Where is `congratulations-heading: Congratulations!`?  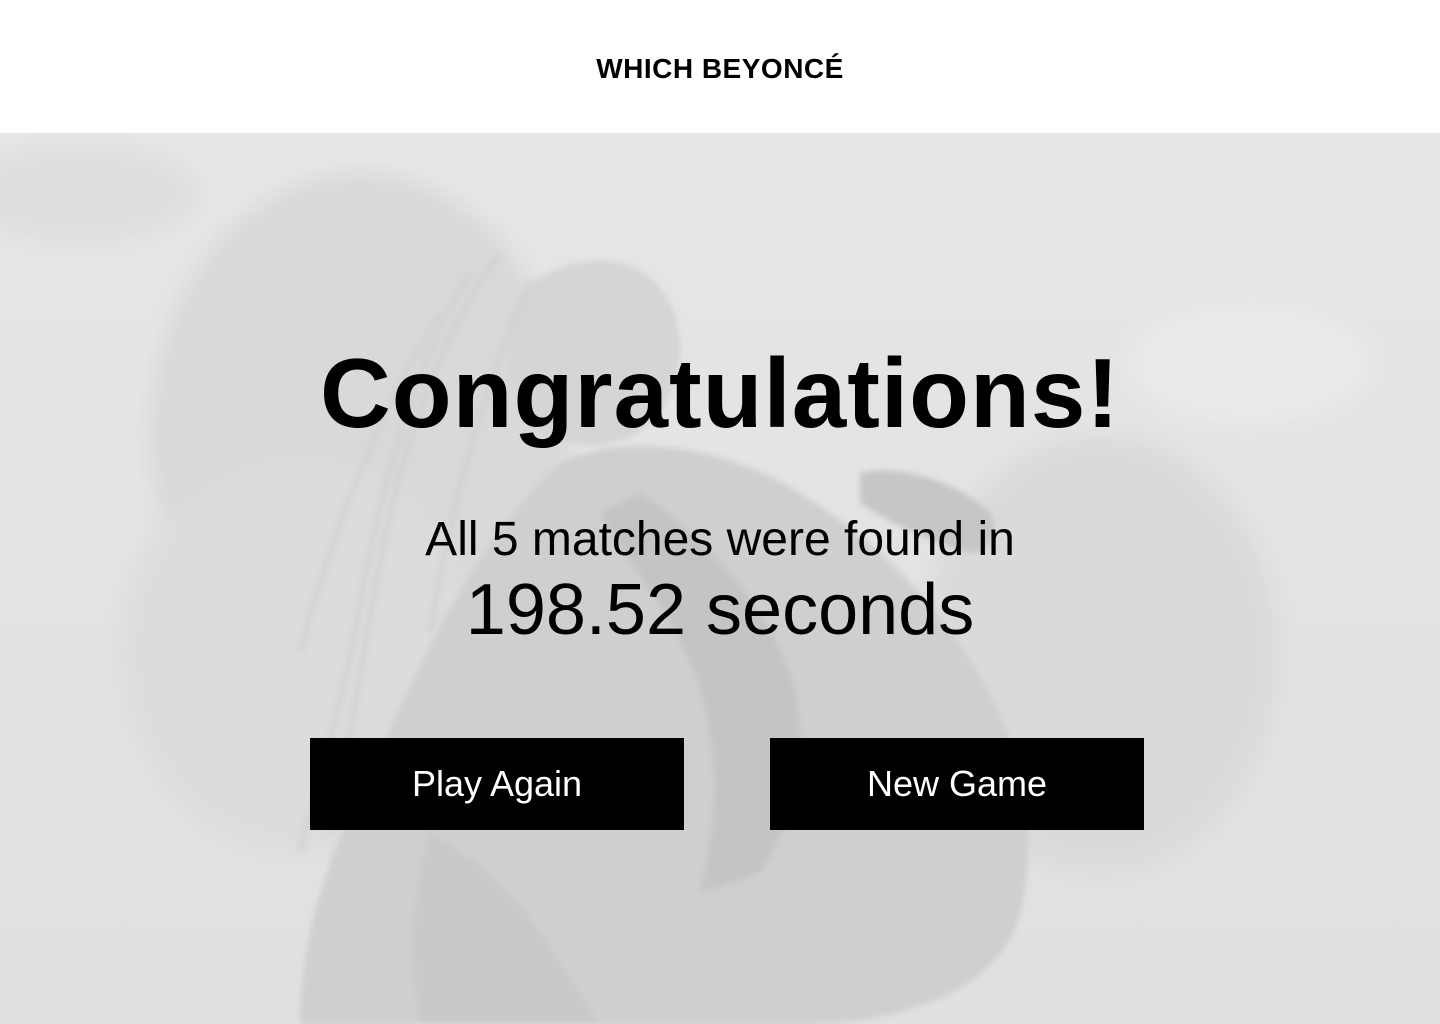 congratulations-heading: Congratulations! is located at coordinates (720, 393).